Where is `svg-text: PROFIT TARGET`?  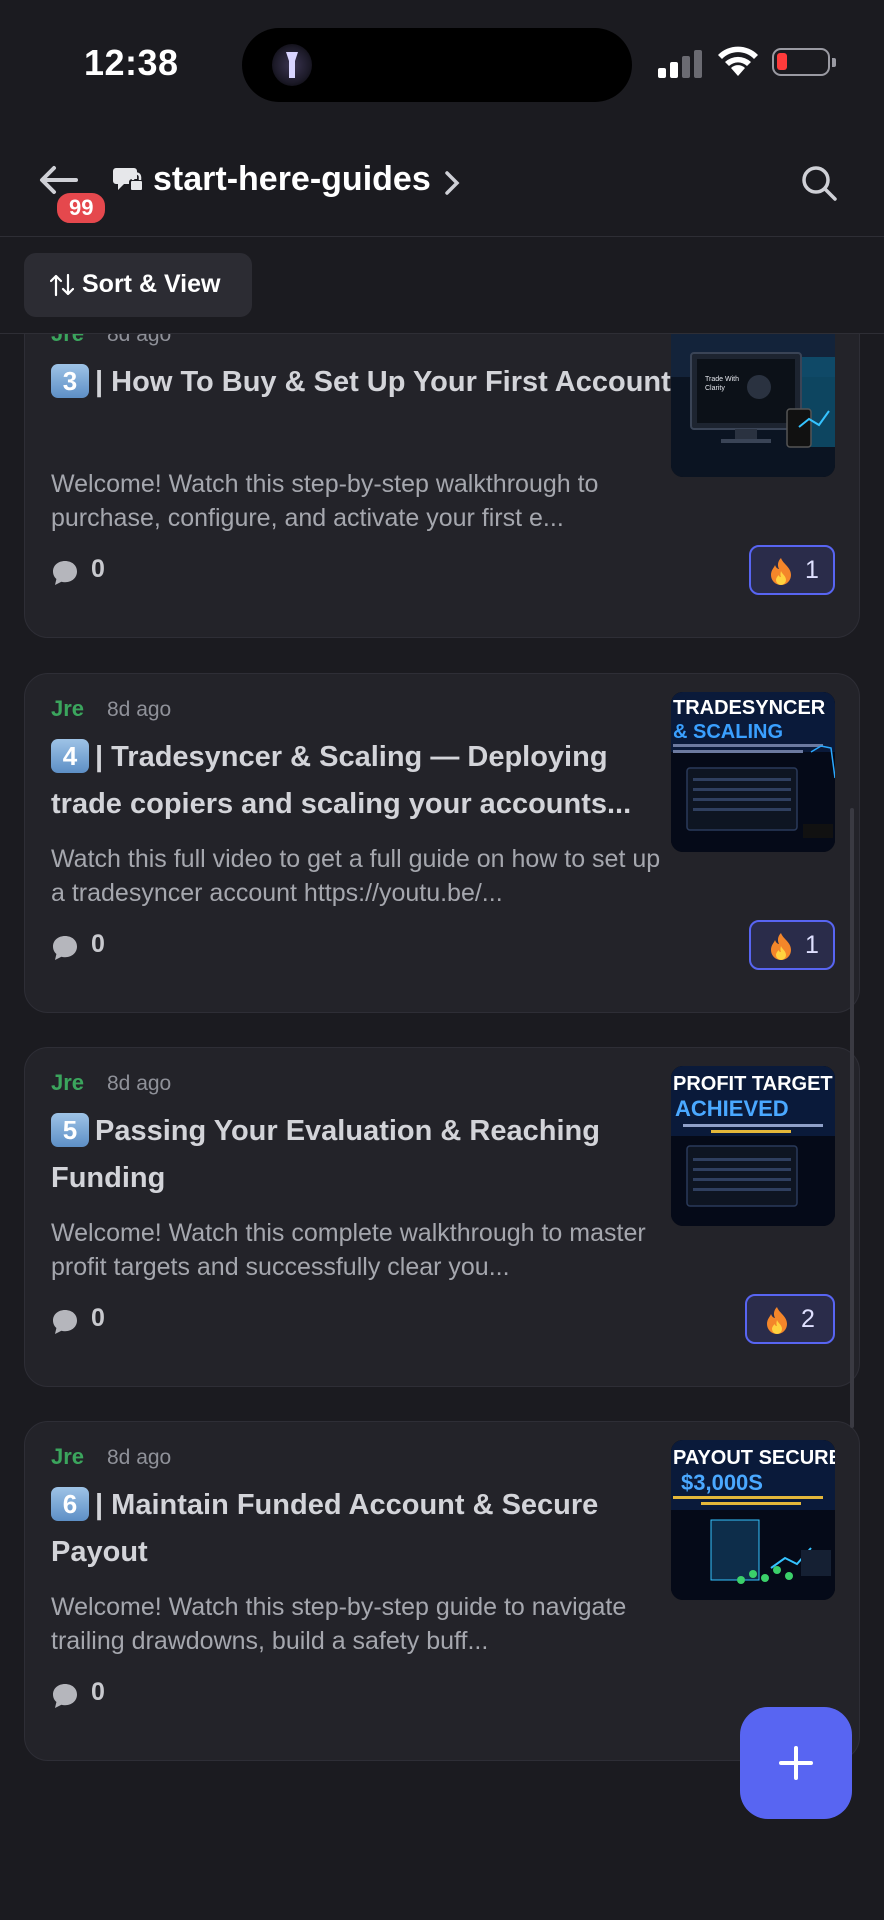
svg-text: PROFIT TARGET is located at coordinates (753, 1084).